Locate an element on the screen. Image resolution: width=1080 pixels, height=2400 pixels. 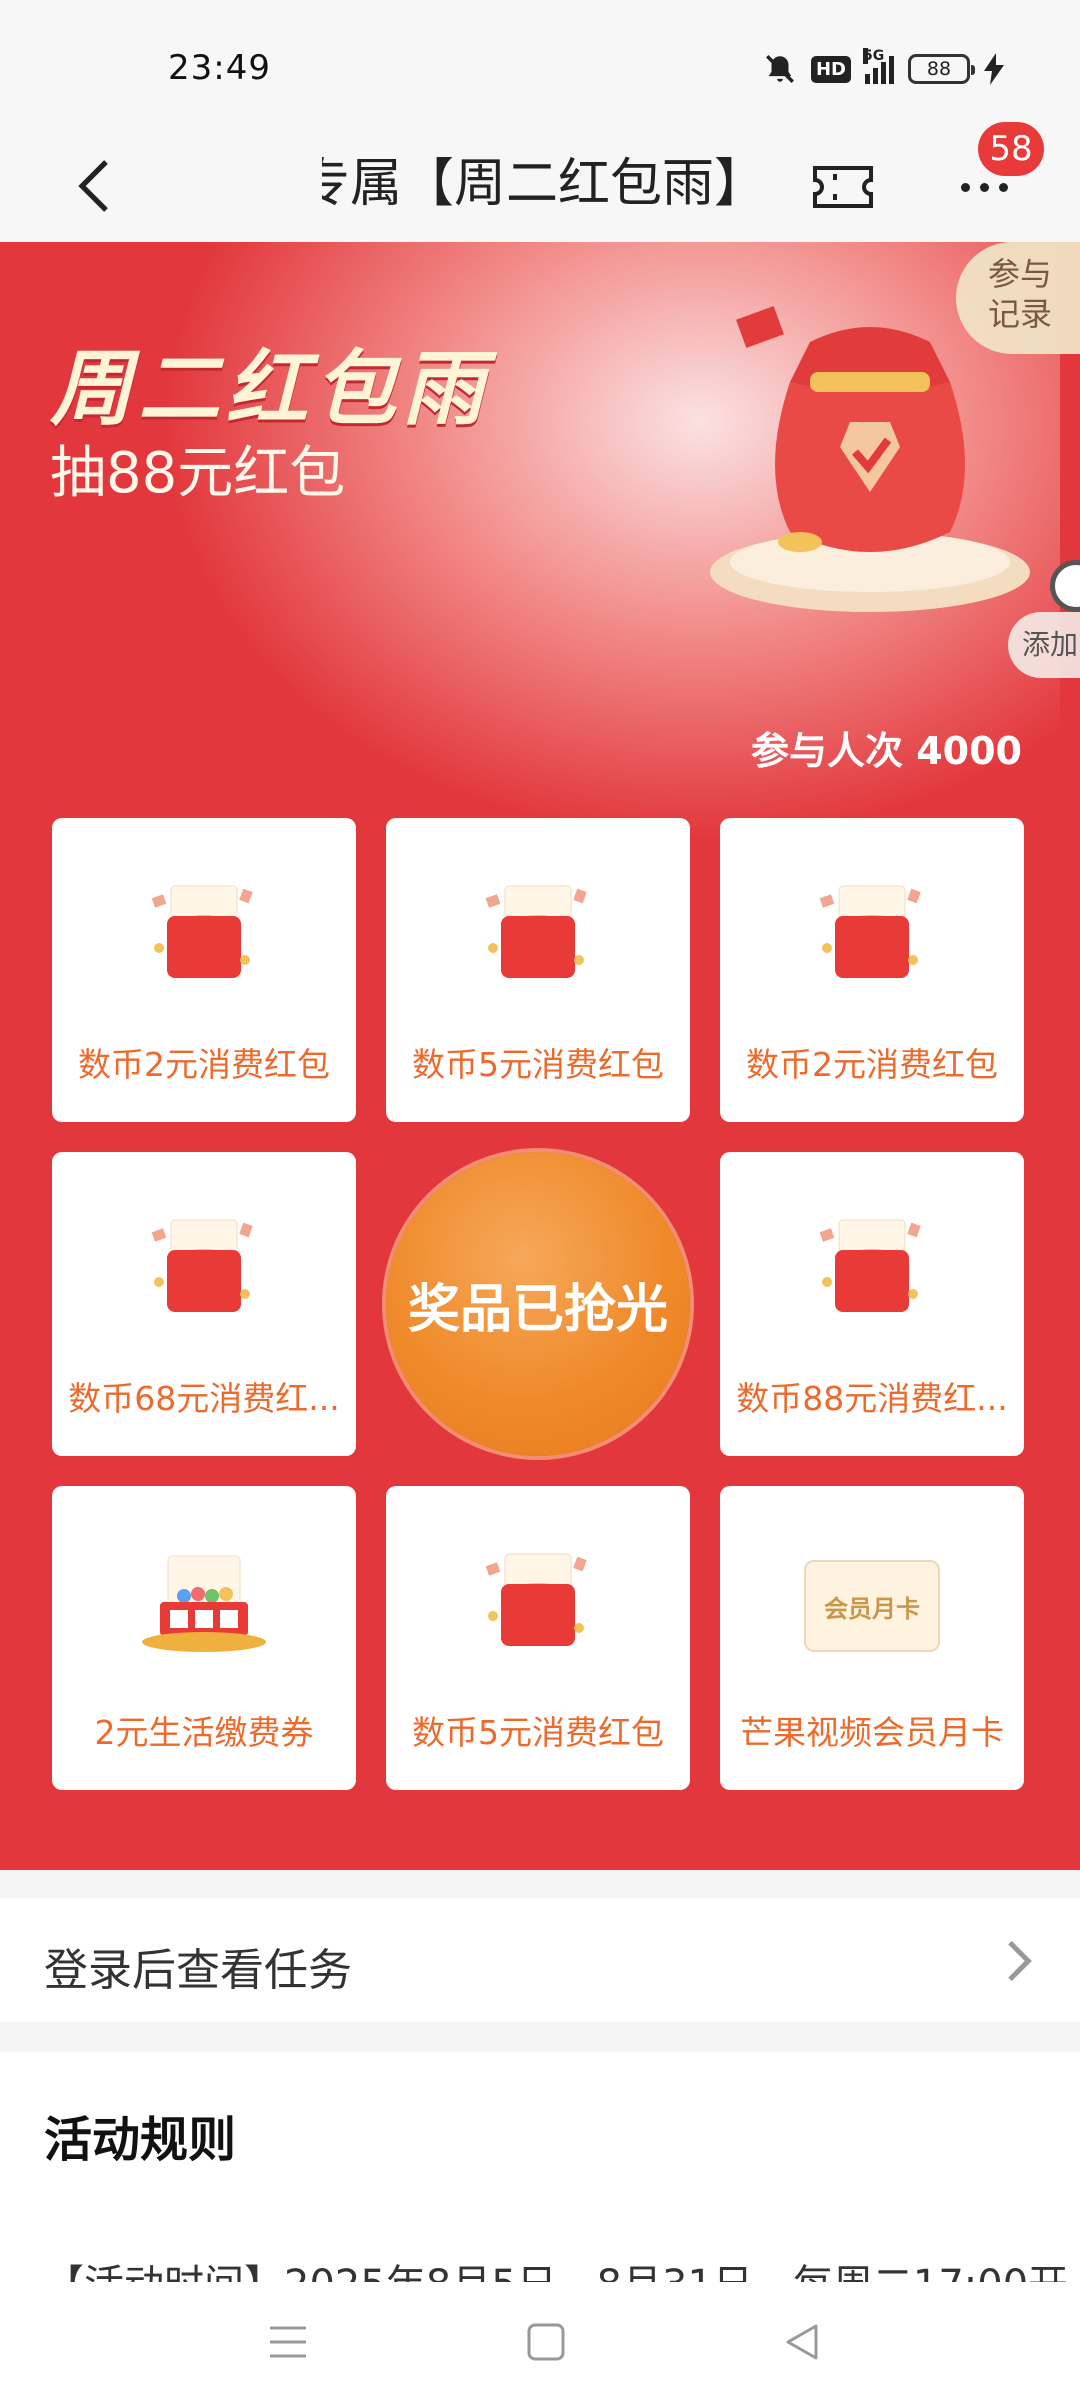
prize-label: 芒果视频会员月卡 is located at coordinates (872, 1732).